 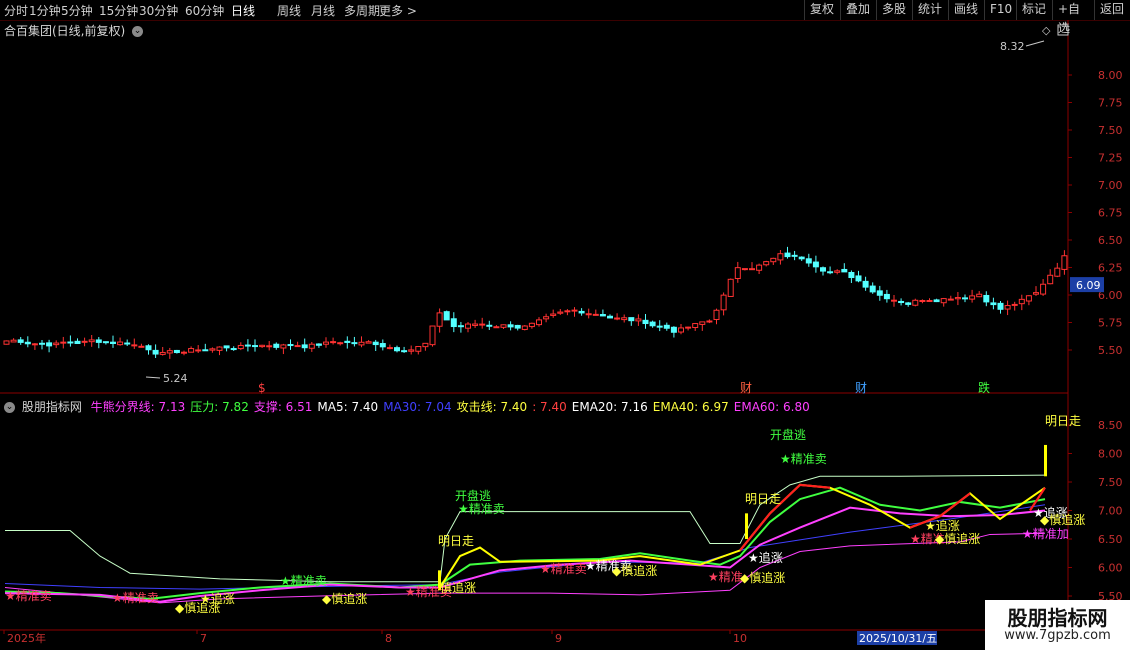 I want to click on indicator-value: : 7.40, so click(x=549, y=407).